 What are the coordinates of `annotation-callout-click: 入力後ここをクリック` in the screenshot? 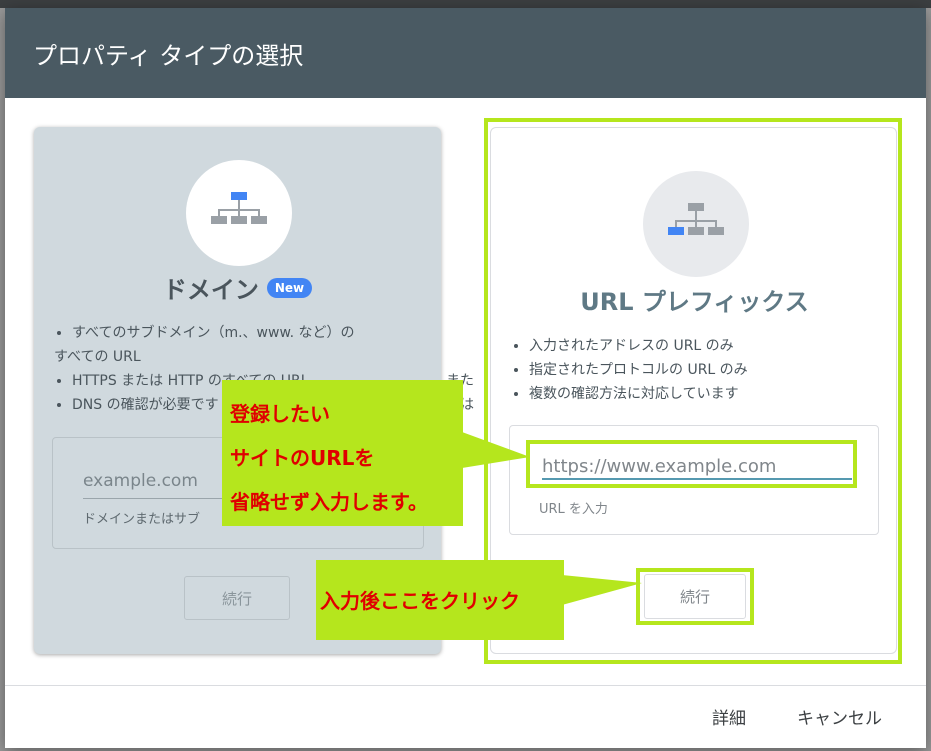 It's located at (440, 600).